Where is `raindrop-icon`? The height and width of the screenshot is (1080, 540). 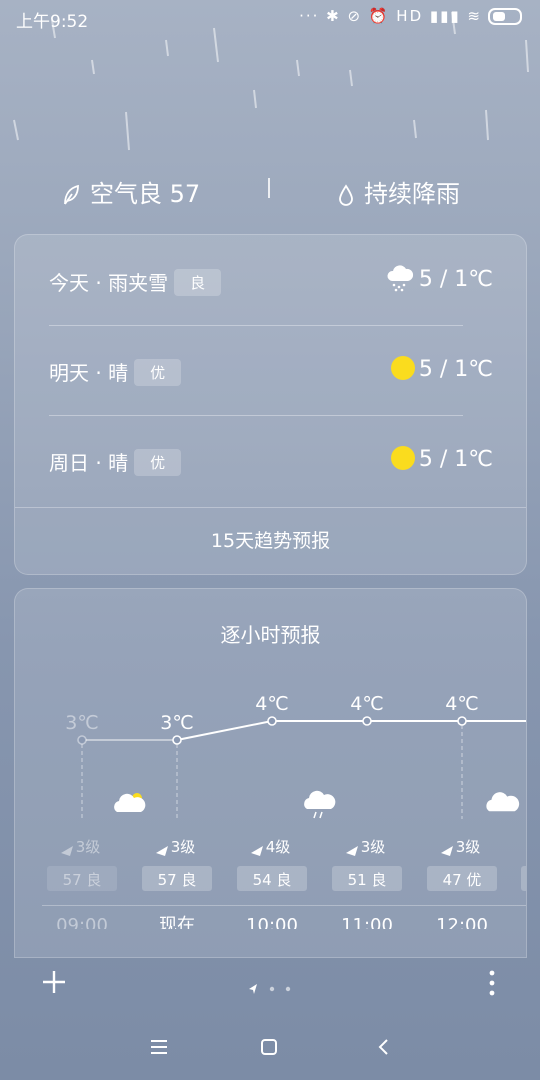
raindrop-icon is located at coordinates (346, 195).